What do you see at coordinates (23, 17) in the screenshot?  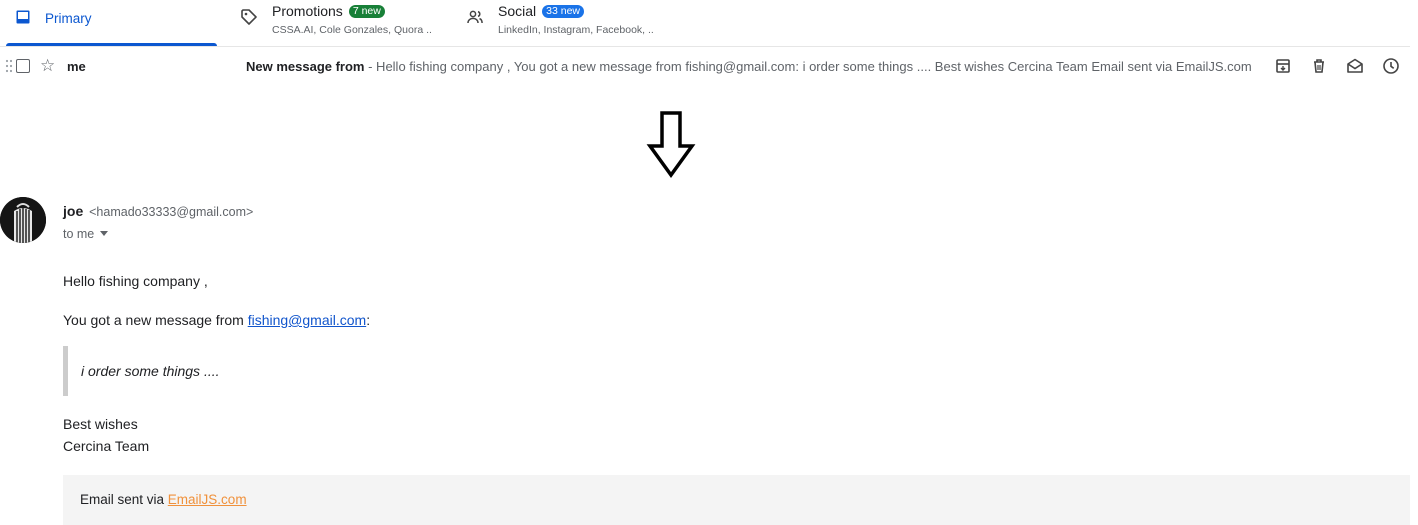 I see `inbox-icon` at bounding box center [23, 17].